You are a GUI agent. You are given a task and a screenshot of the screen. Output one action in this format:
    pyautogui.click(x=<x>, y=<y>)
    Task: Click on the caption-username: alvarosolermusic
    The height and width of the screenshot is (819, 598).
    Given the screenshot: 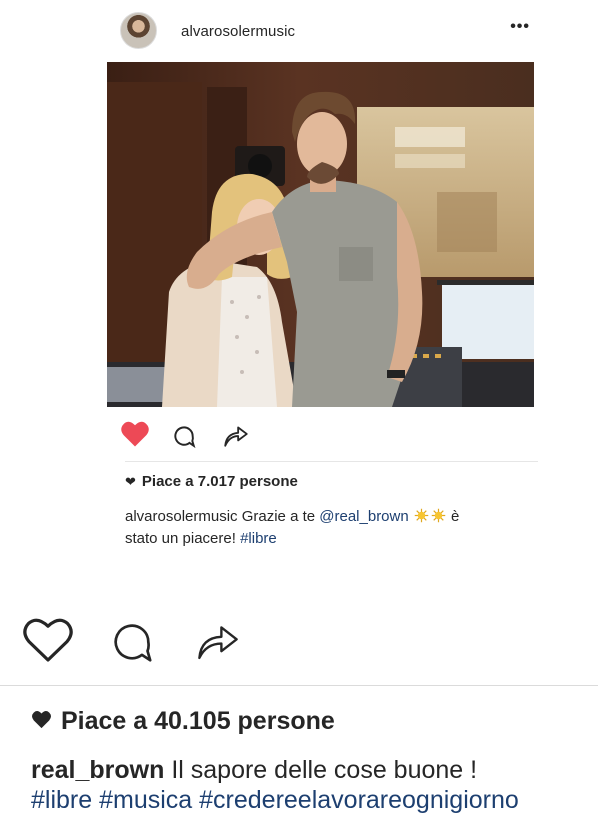 What is the action you would take?
    pyautogui.click(x=181, y=516)
    